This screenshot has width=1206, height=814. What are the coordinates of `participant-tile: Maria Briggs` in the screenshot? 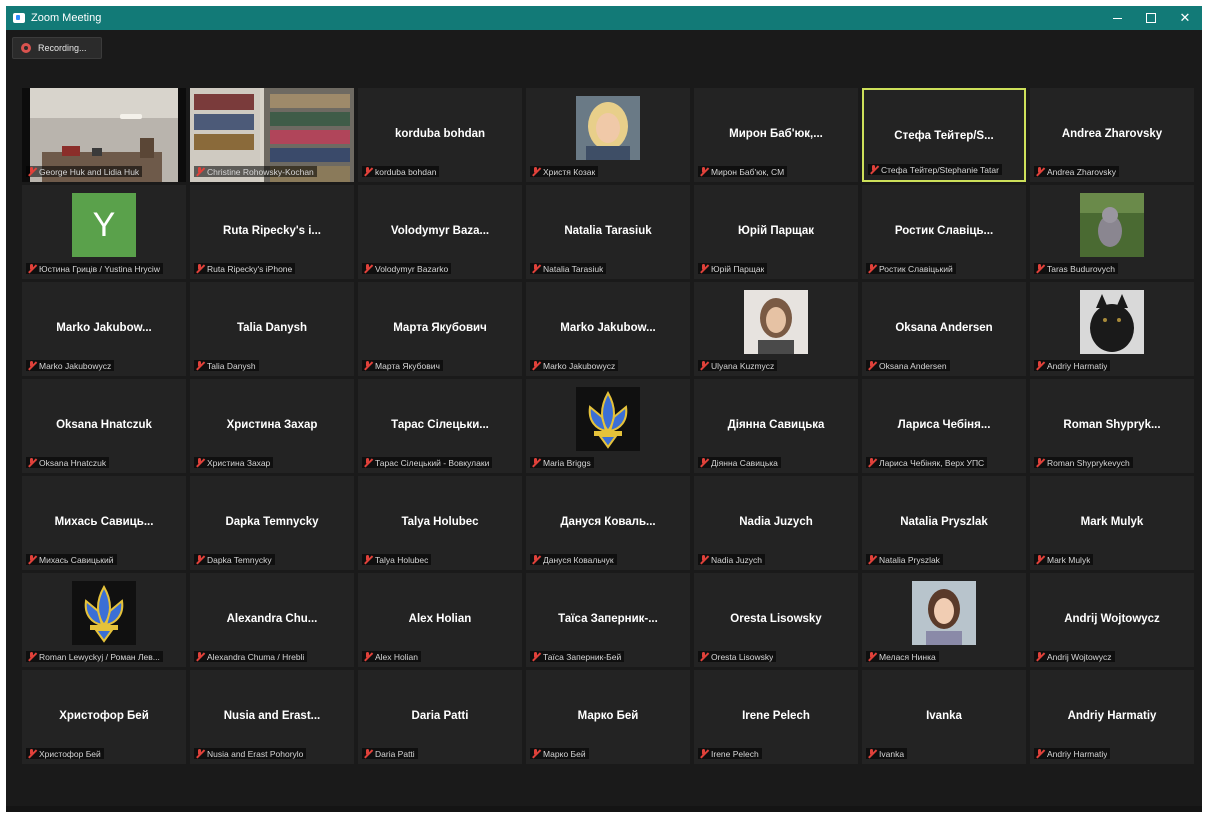 It's located at (608, 426).